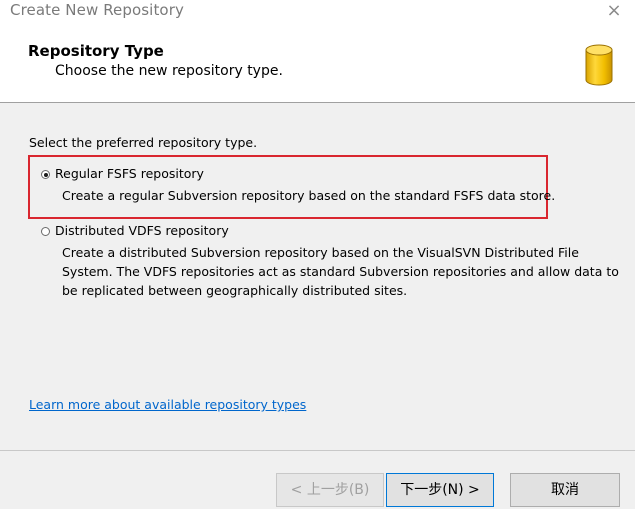 The width and height of the screenshot is (635, 509). What do you see at coordinates (129, 173) in the screenshot?
I see `option-label-regular-fsfs: Regular FSFS repository` at bounding box center [129, 173].